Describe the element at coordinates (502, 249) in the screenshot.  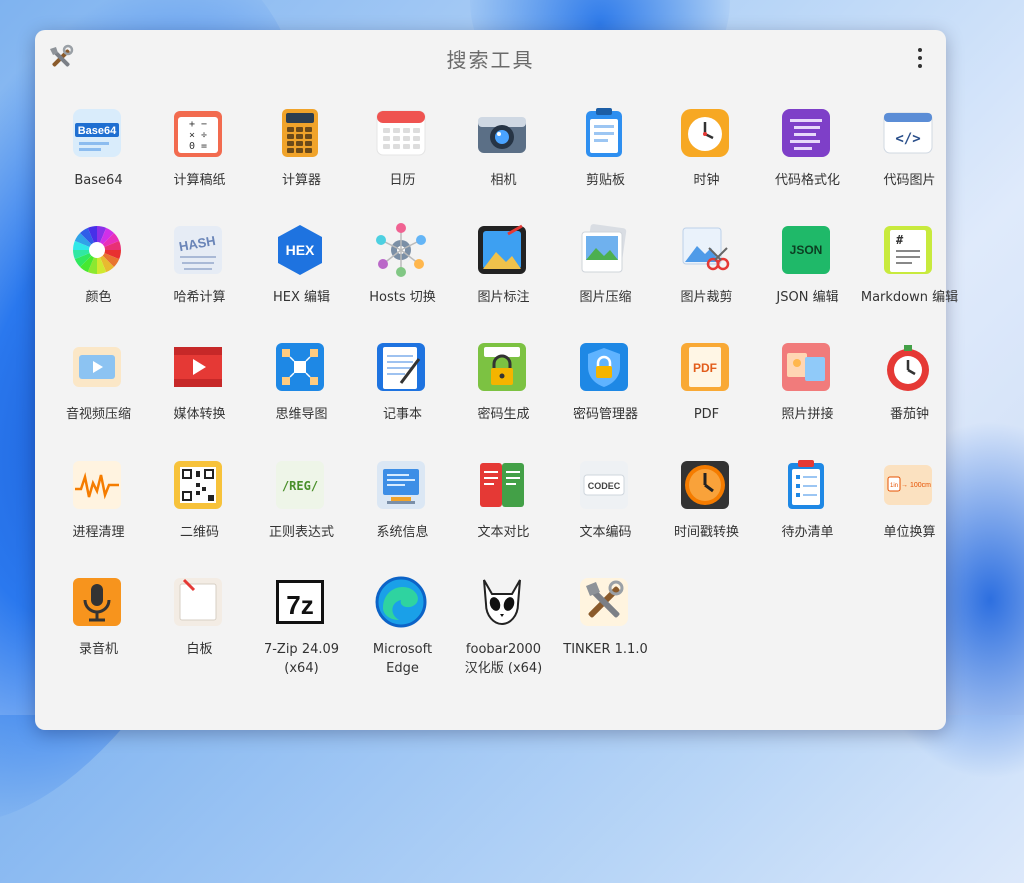
I see `image-annotate-icon` at that location.